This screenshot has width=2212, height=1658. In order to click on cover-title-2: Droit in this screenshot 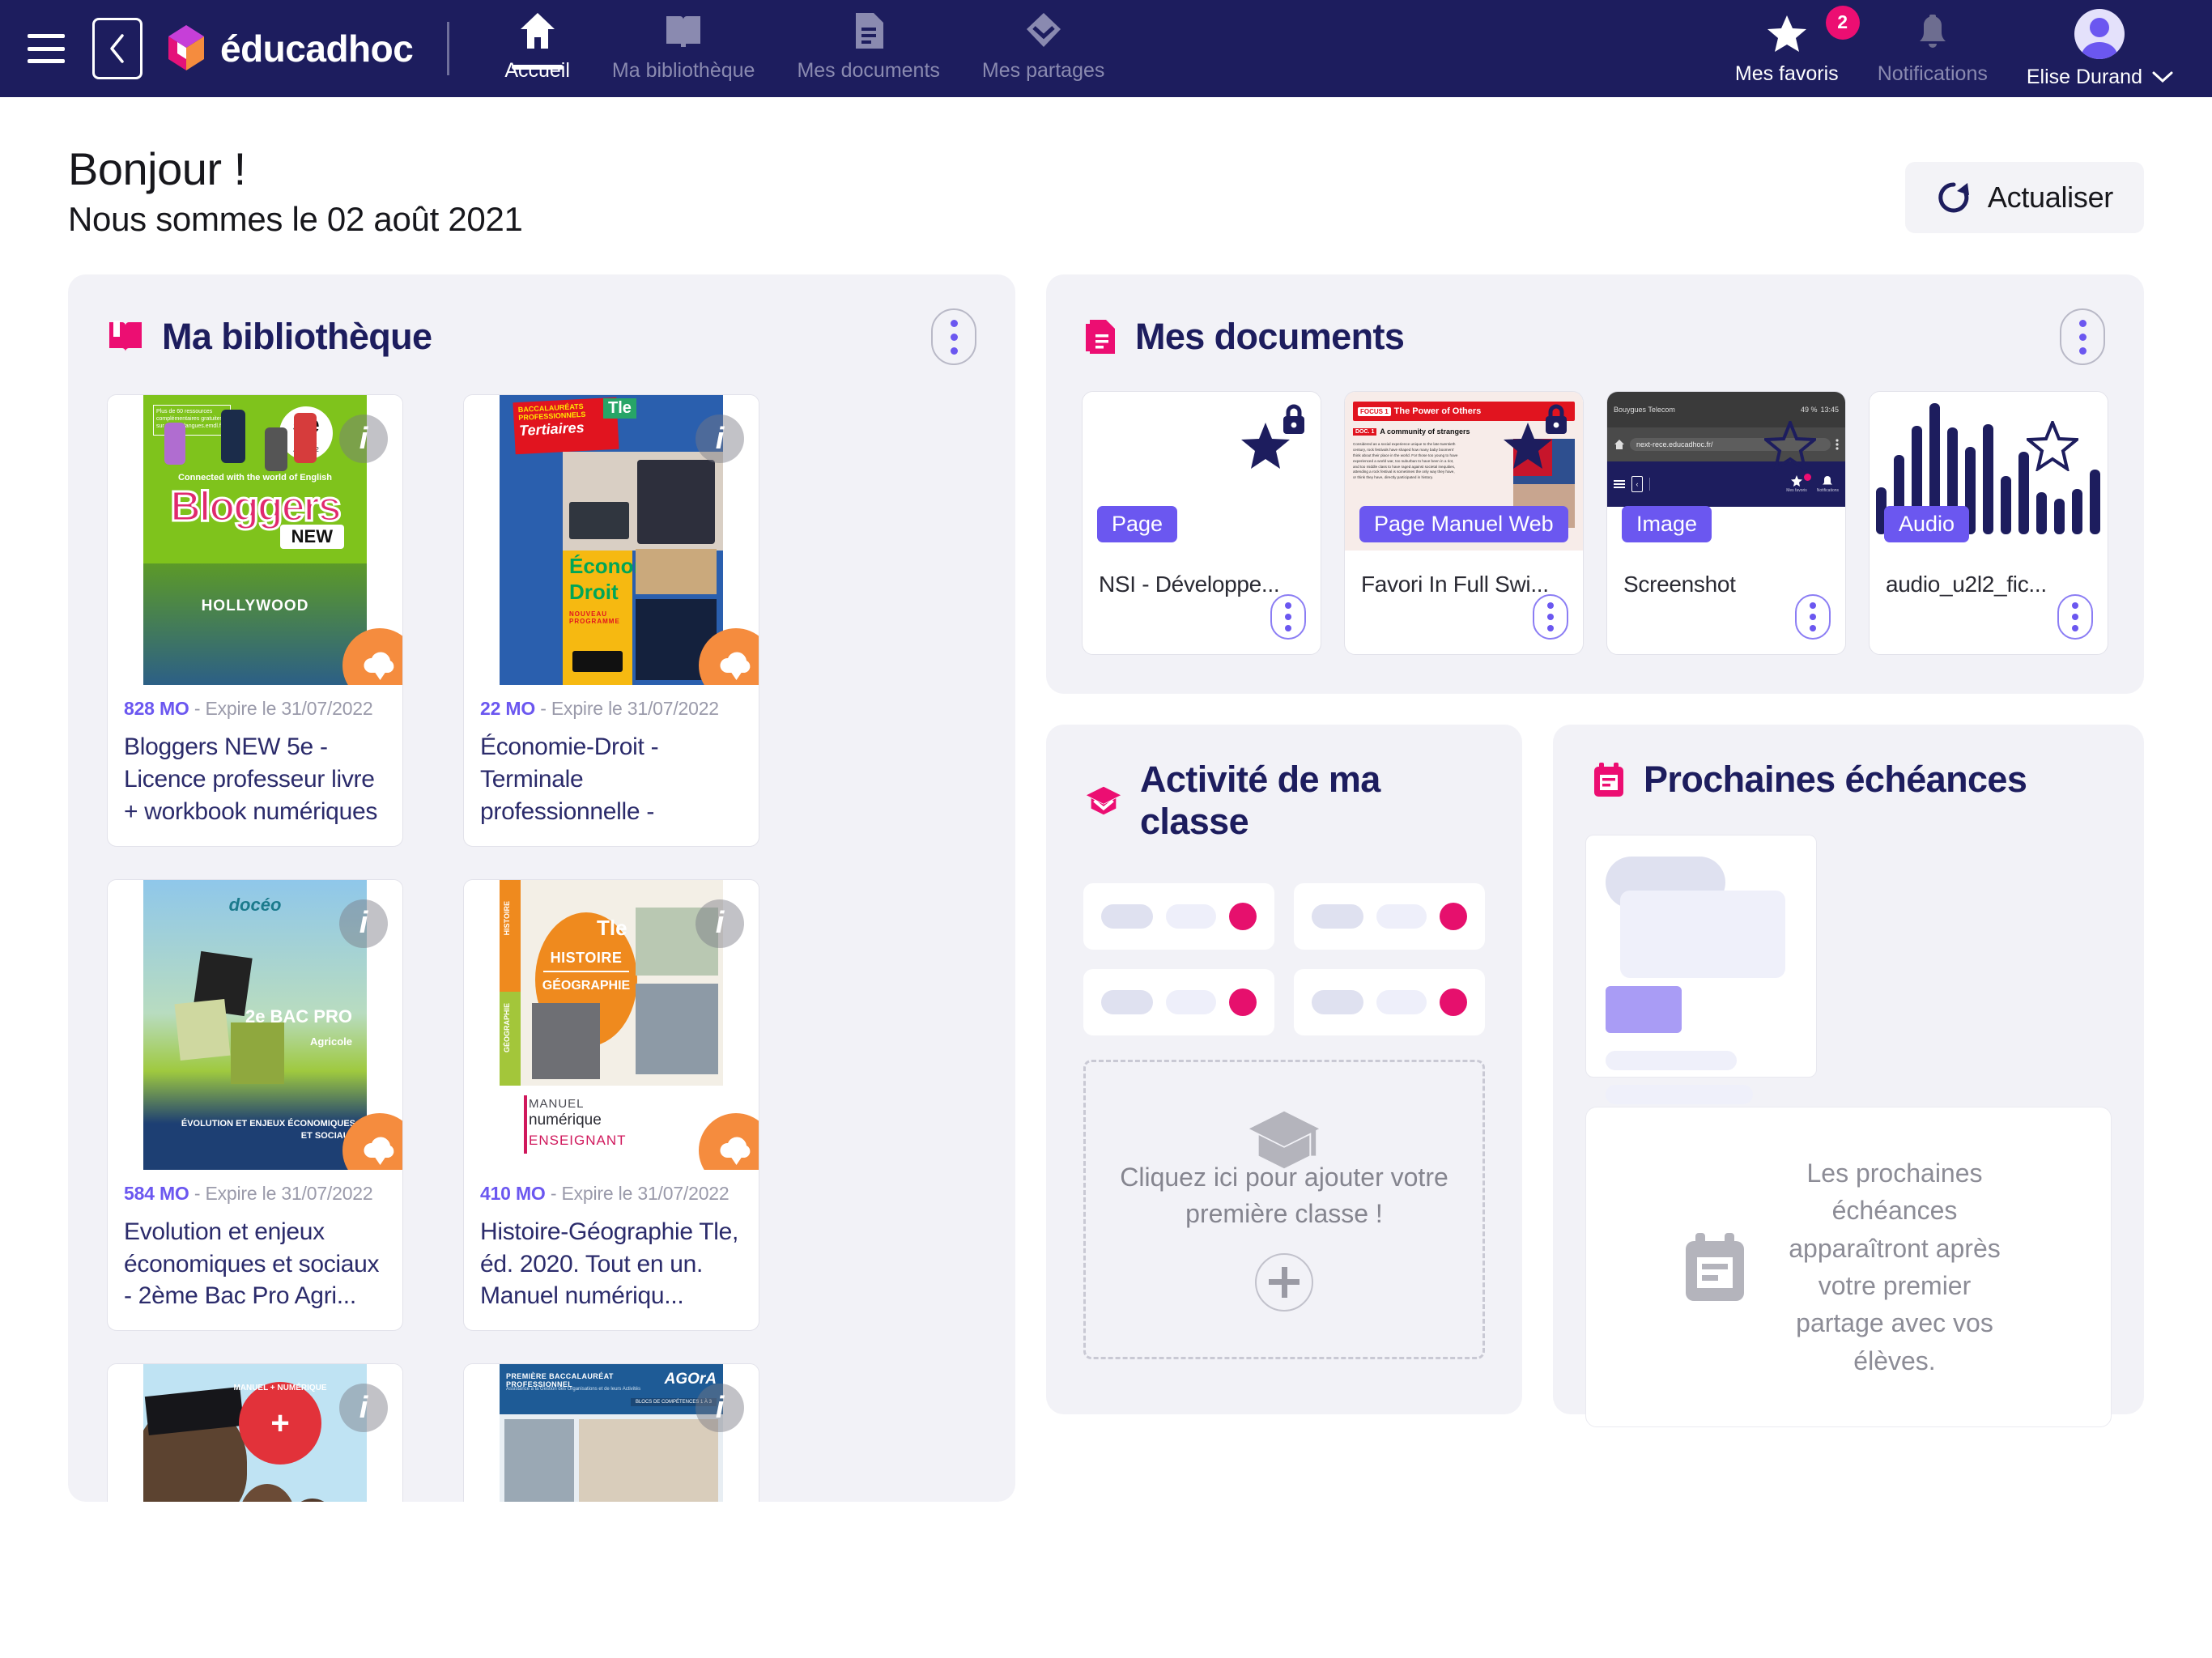, I will do `click(594, 592)`.